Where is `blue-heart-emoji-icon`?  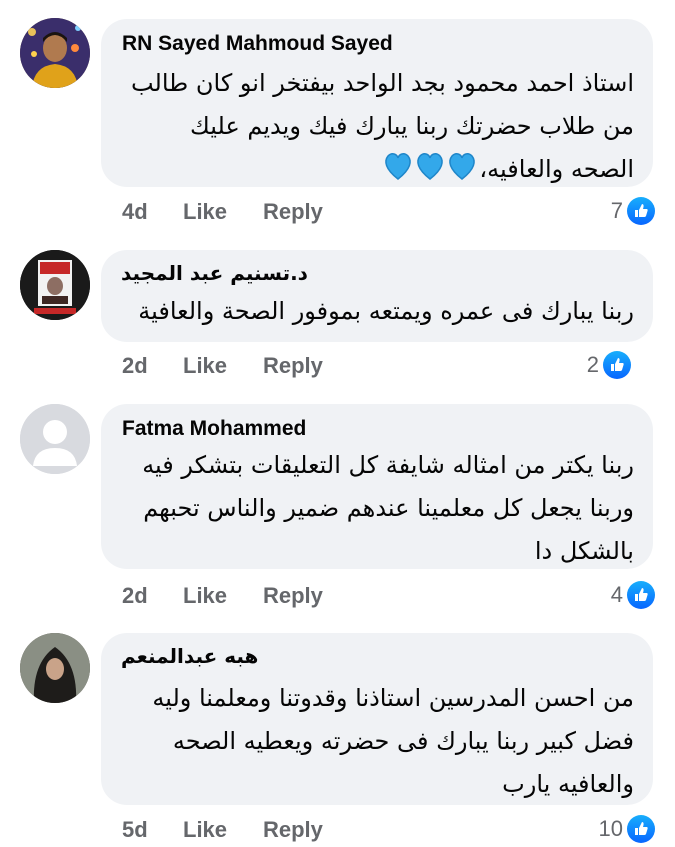
blue-heart-emoji-icon is located at coordinates (431, 171).